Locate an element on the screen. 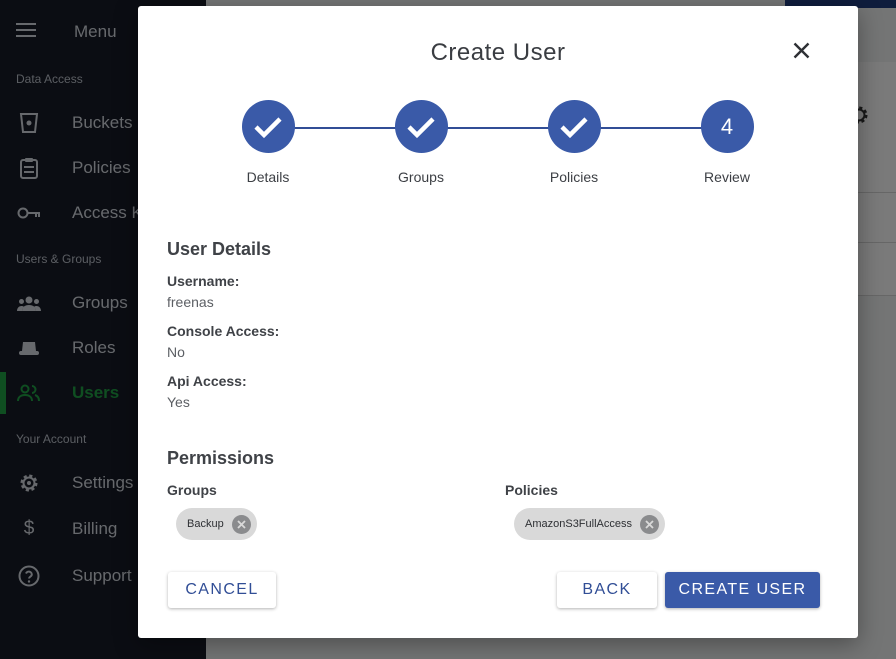 The width and height of the screenshot is (896, 659). group-chip: Backup is located at coordinates (216, 524).